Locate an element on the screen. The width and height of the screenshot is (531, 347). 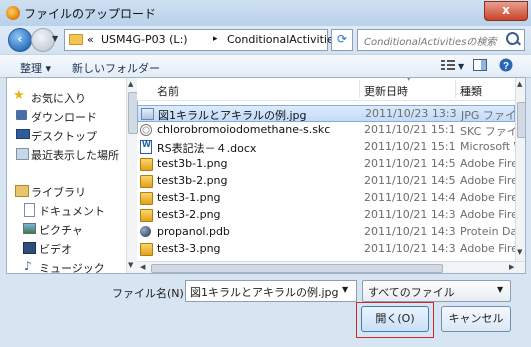
nav-item-label: ドキュメント is located at coordinates (72, 211).